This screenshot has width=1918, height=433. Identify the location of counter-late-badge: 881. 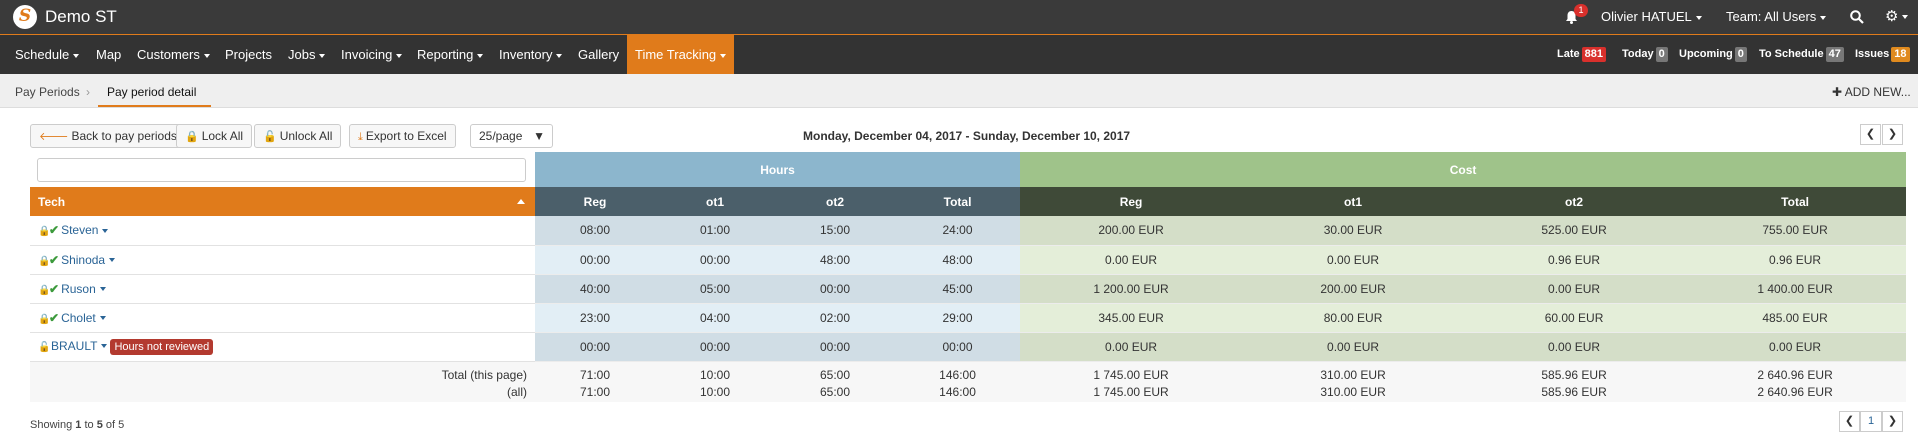
(1593, 54).